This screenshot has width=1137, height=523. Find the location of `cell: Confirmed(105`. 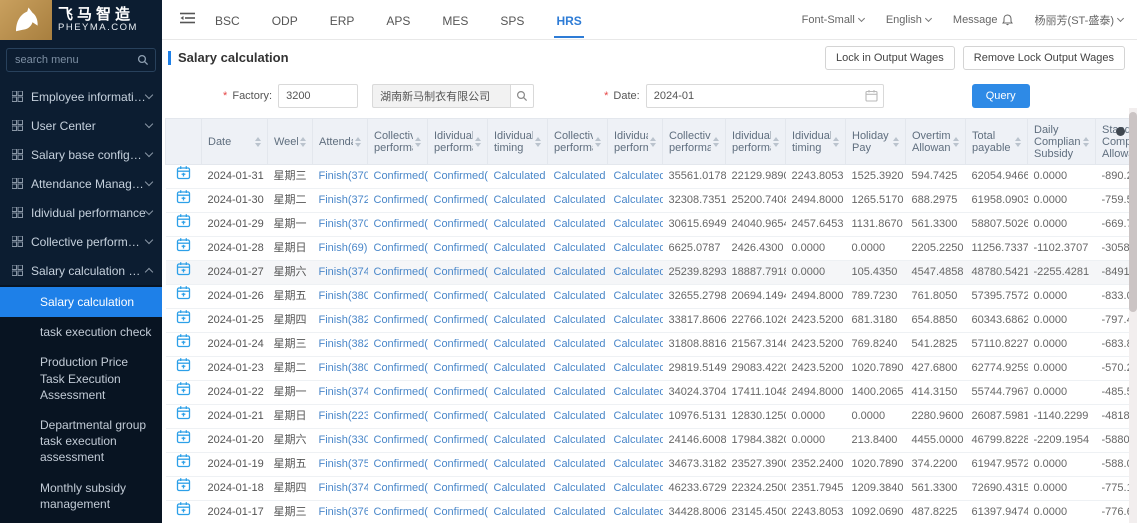

cell: Confirmed(105 is located at coordinates (397, 416).